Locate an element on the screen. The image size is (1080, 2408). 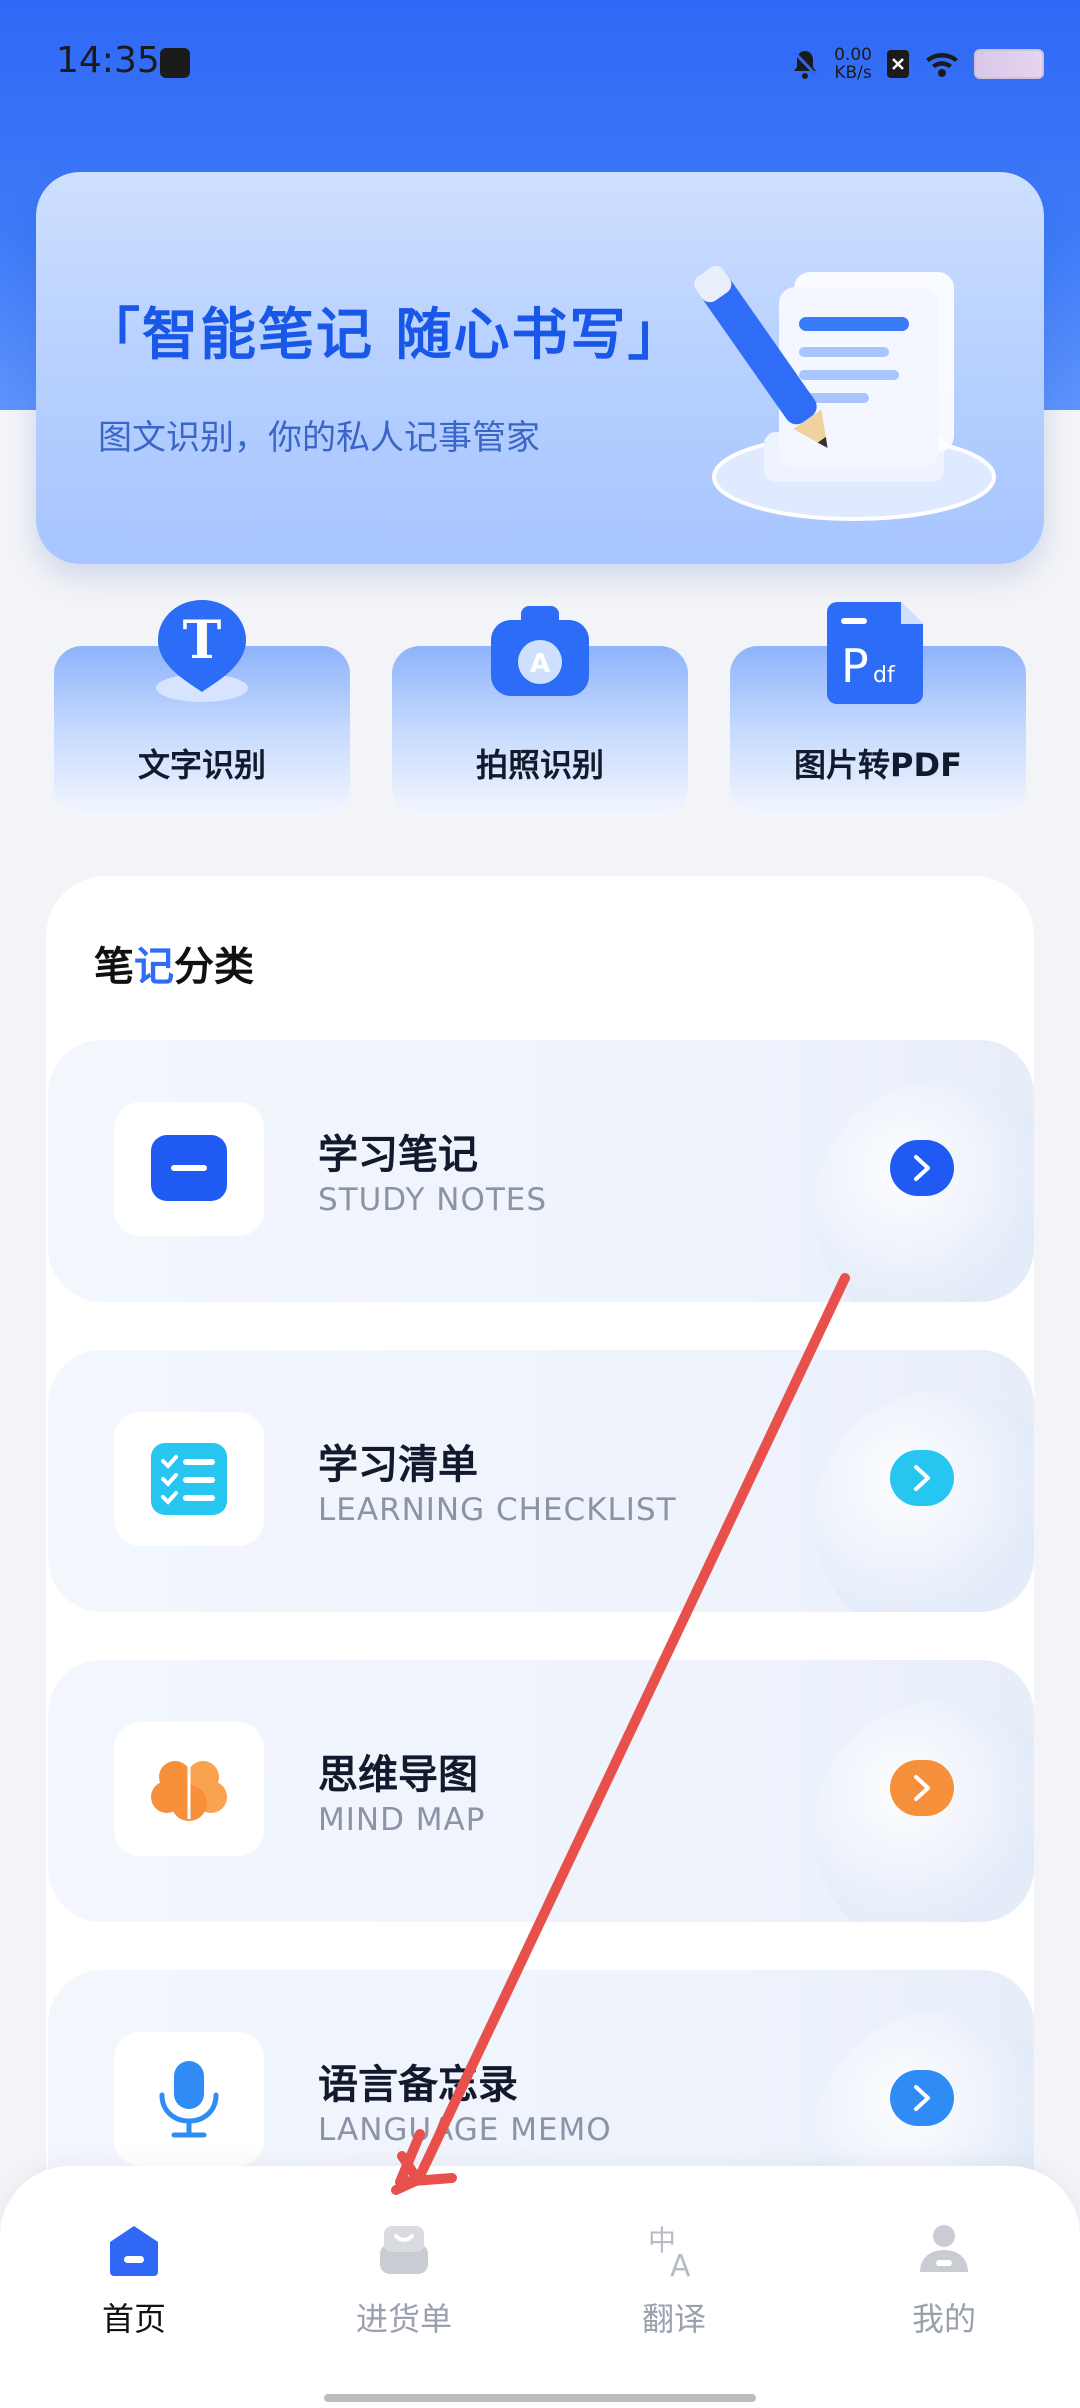
category-title: 学习清单 is located at coordinates (398, 1465).